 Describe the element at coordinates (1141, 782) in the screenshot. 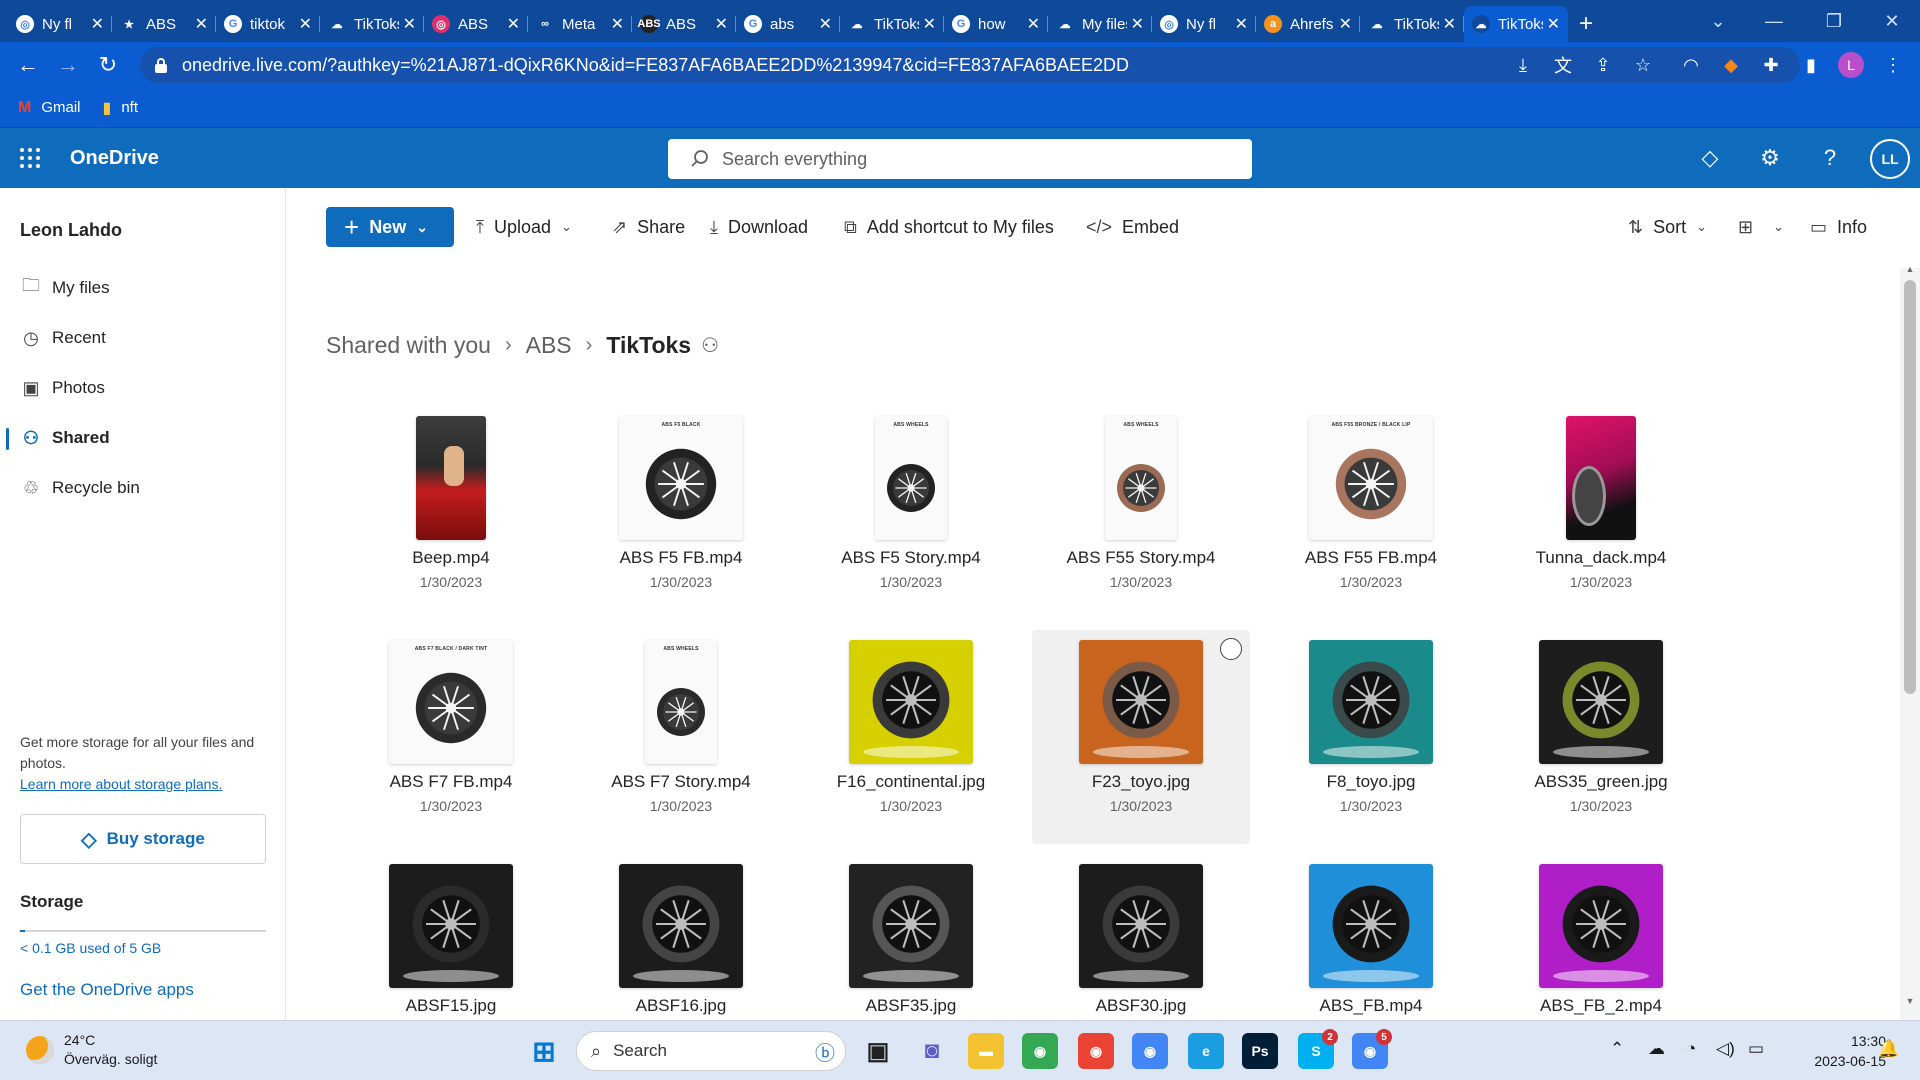

I see `file-name: F23_toyo.jpg` at that location.